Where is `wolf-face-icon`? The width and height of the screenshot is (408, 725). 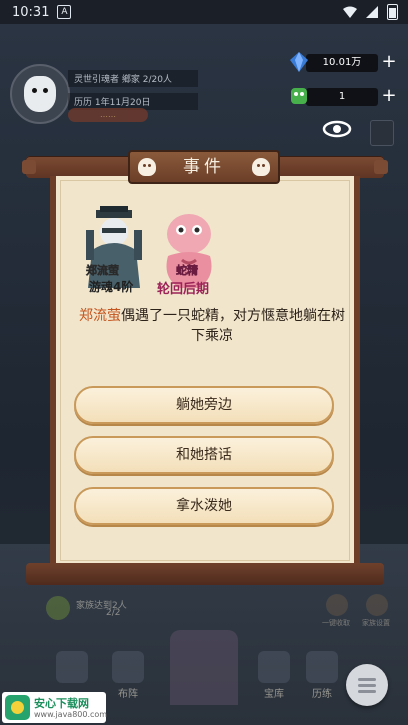
wolf-face-icon is located at coordinates (40, 94).